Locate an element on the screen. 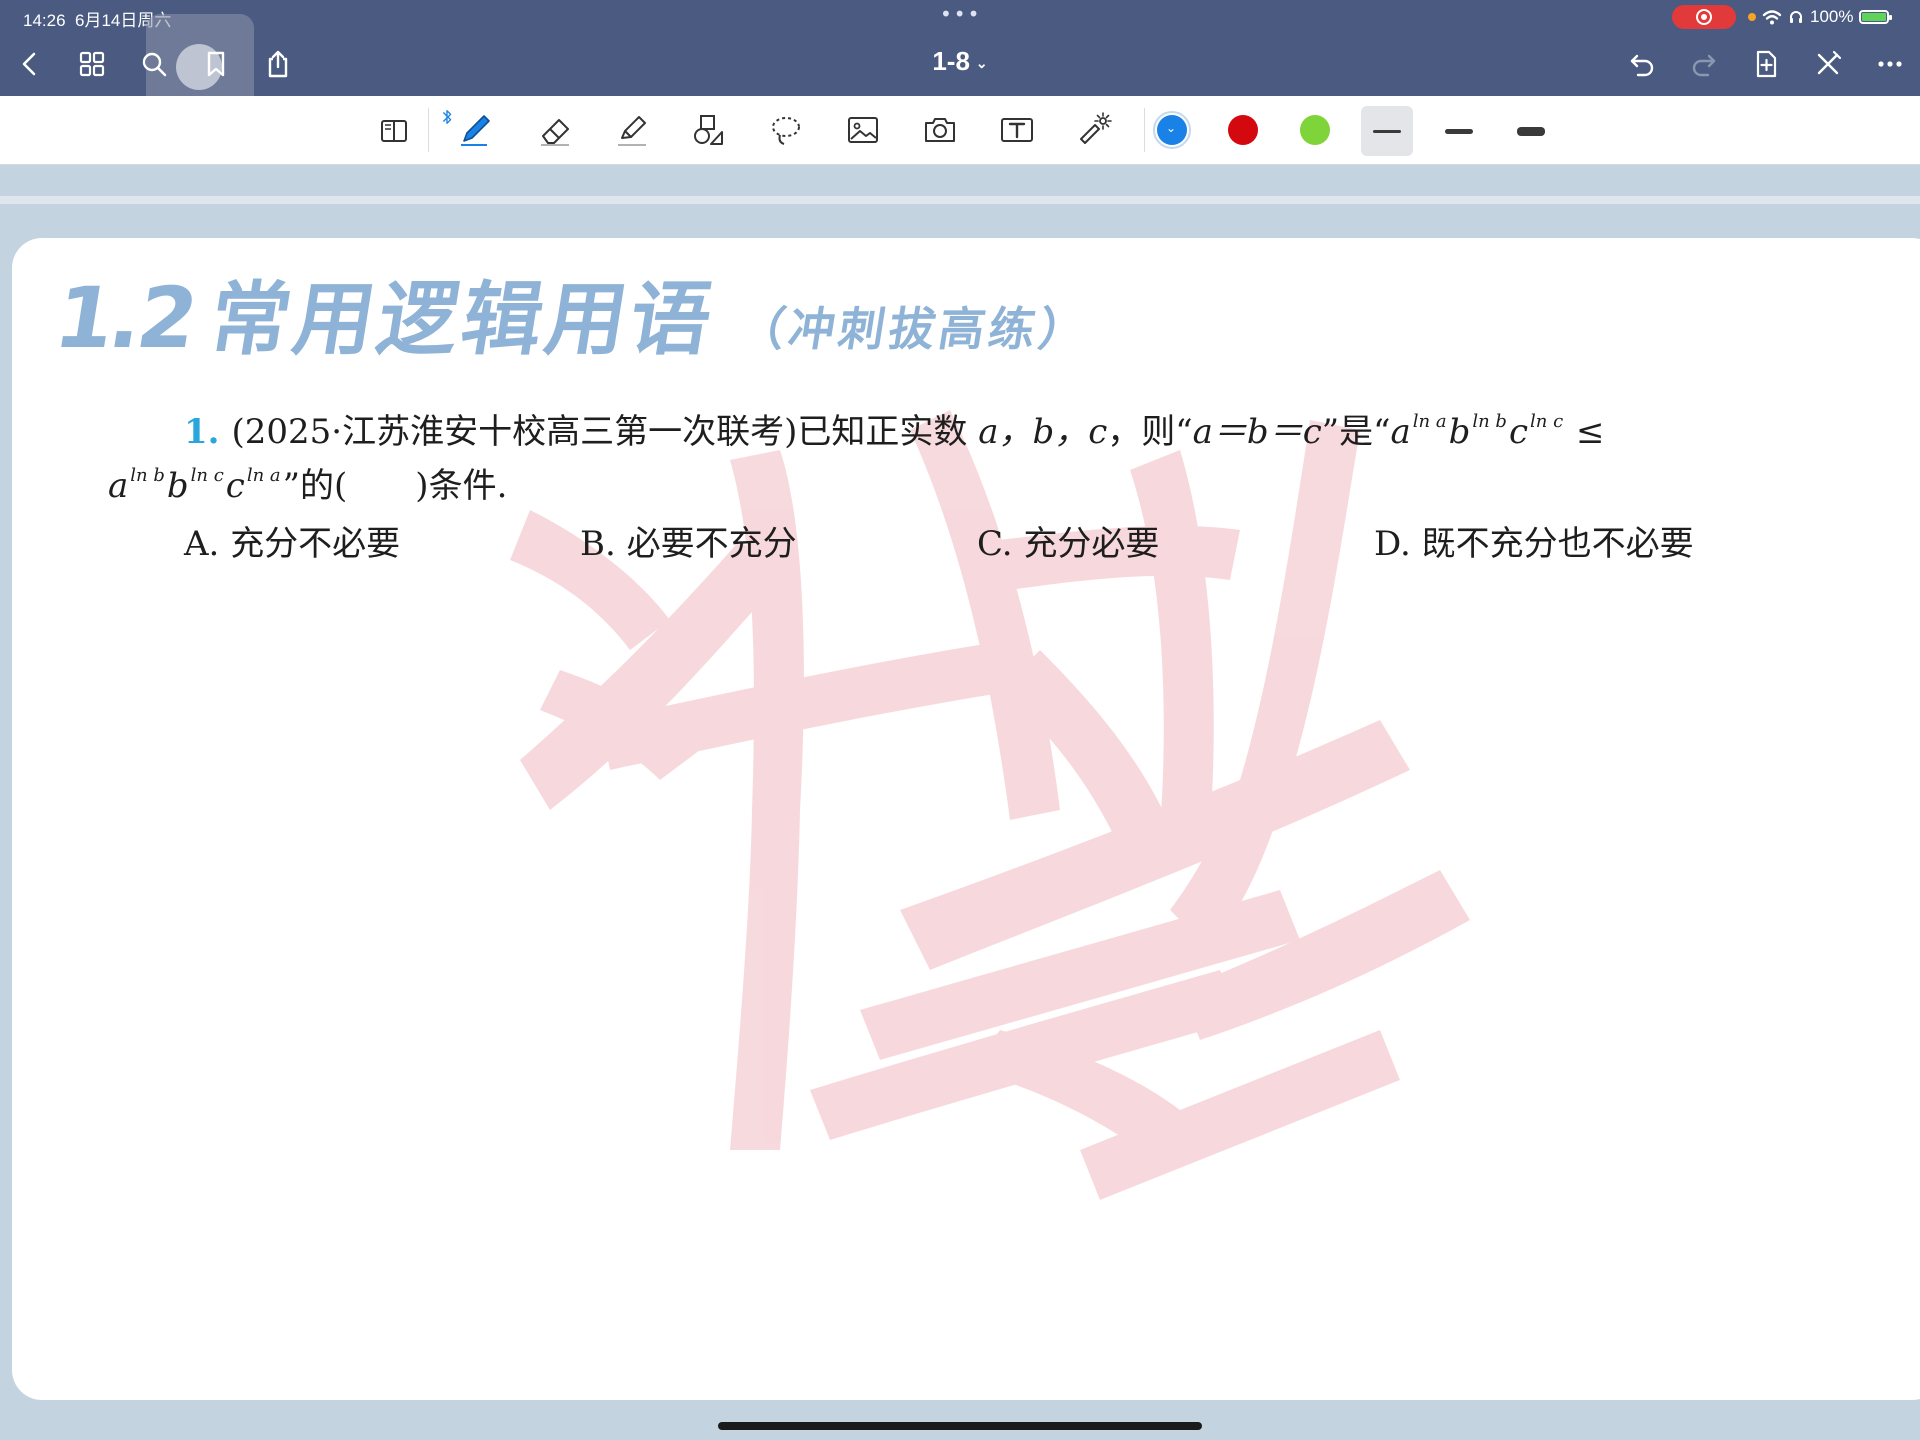  question-source: (2025·江苏淮安十校高三第一次联考)已知正实数 is located at coordinates (599, 432).